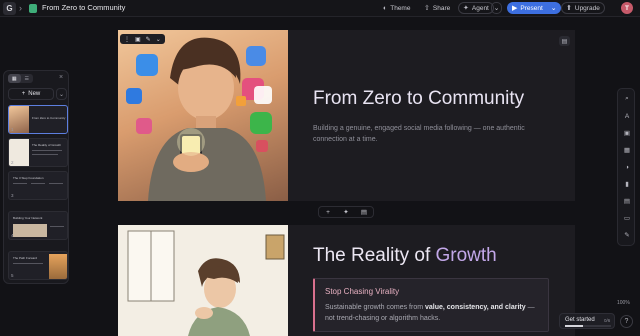 The image size is (640, 336). What do you see at coordinates (623, 303) in the screenshot?
I see `zoom-level: 100%` at bounding box center [623, 303].